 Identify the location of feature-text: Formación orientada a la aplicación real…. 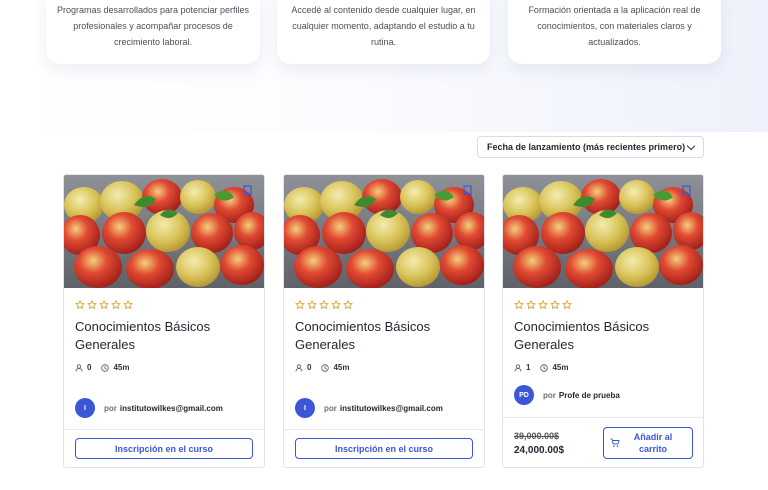
(614, 26).